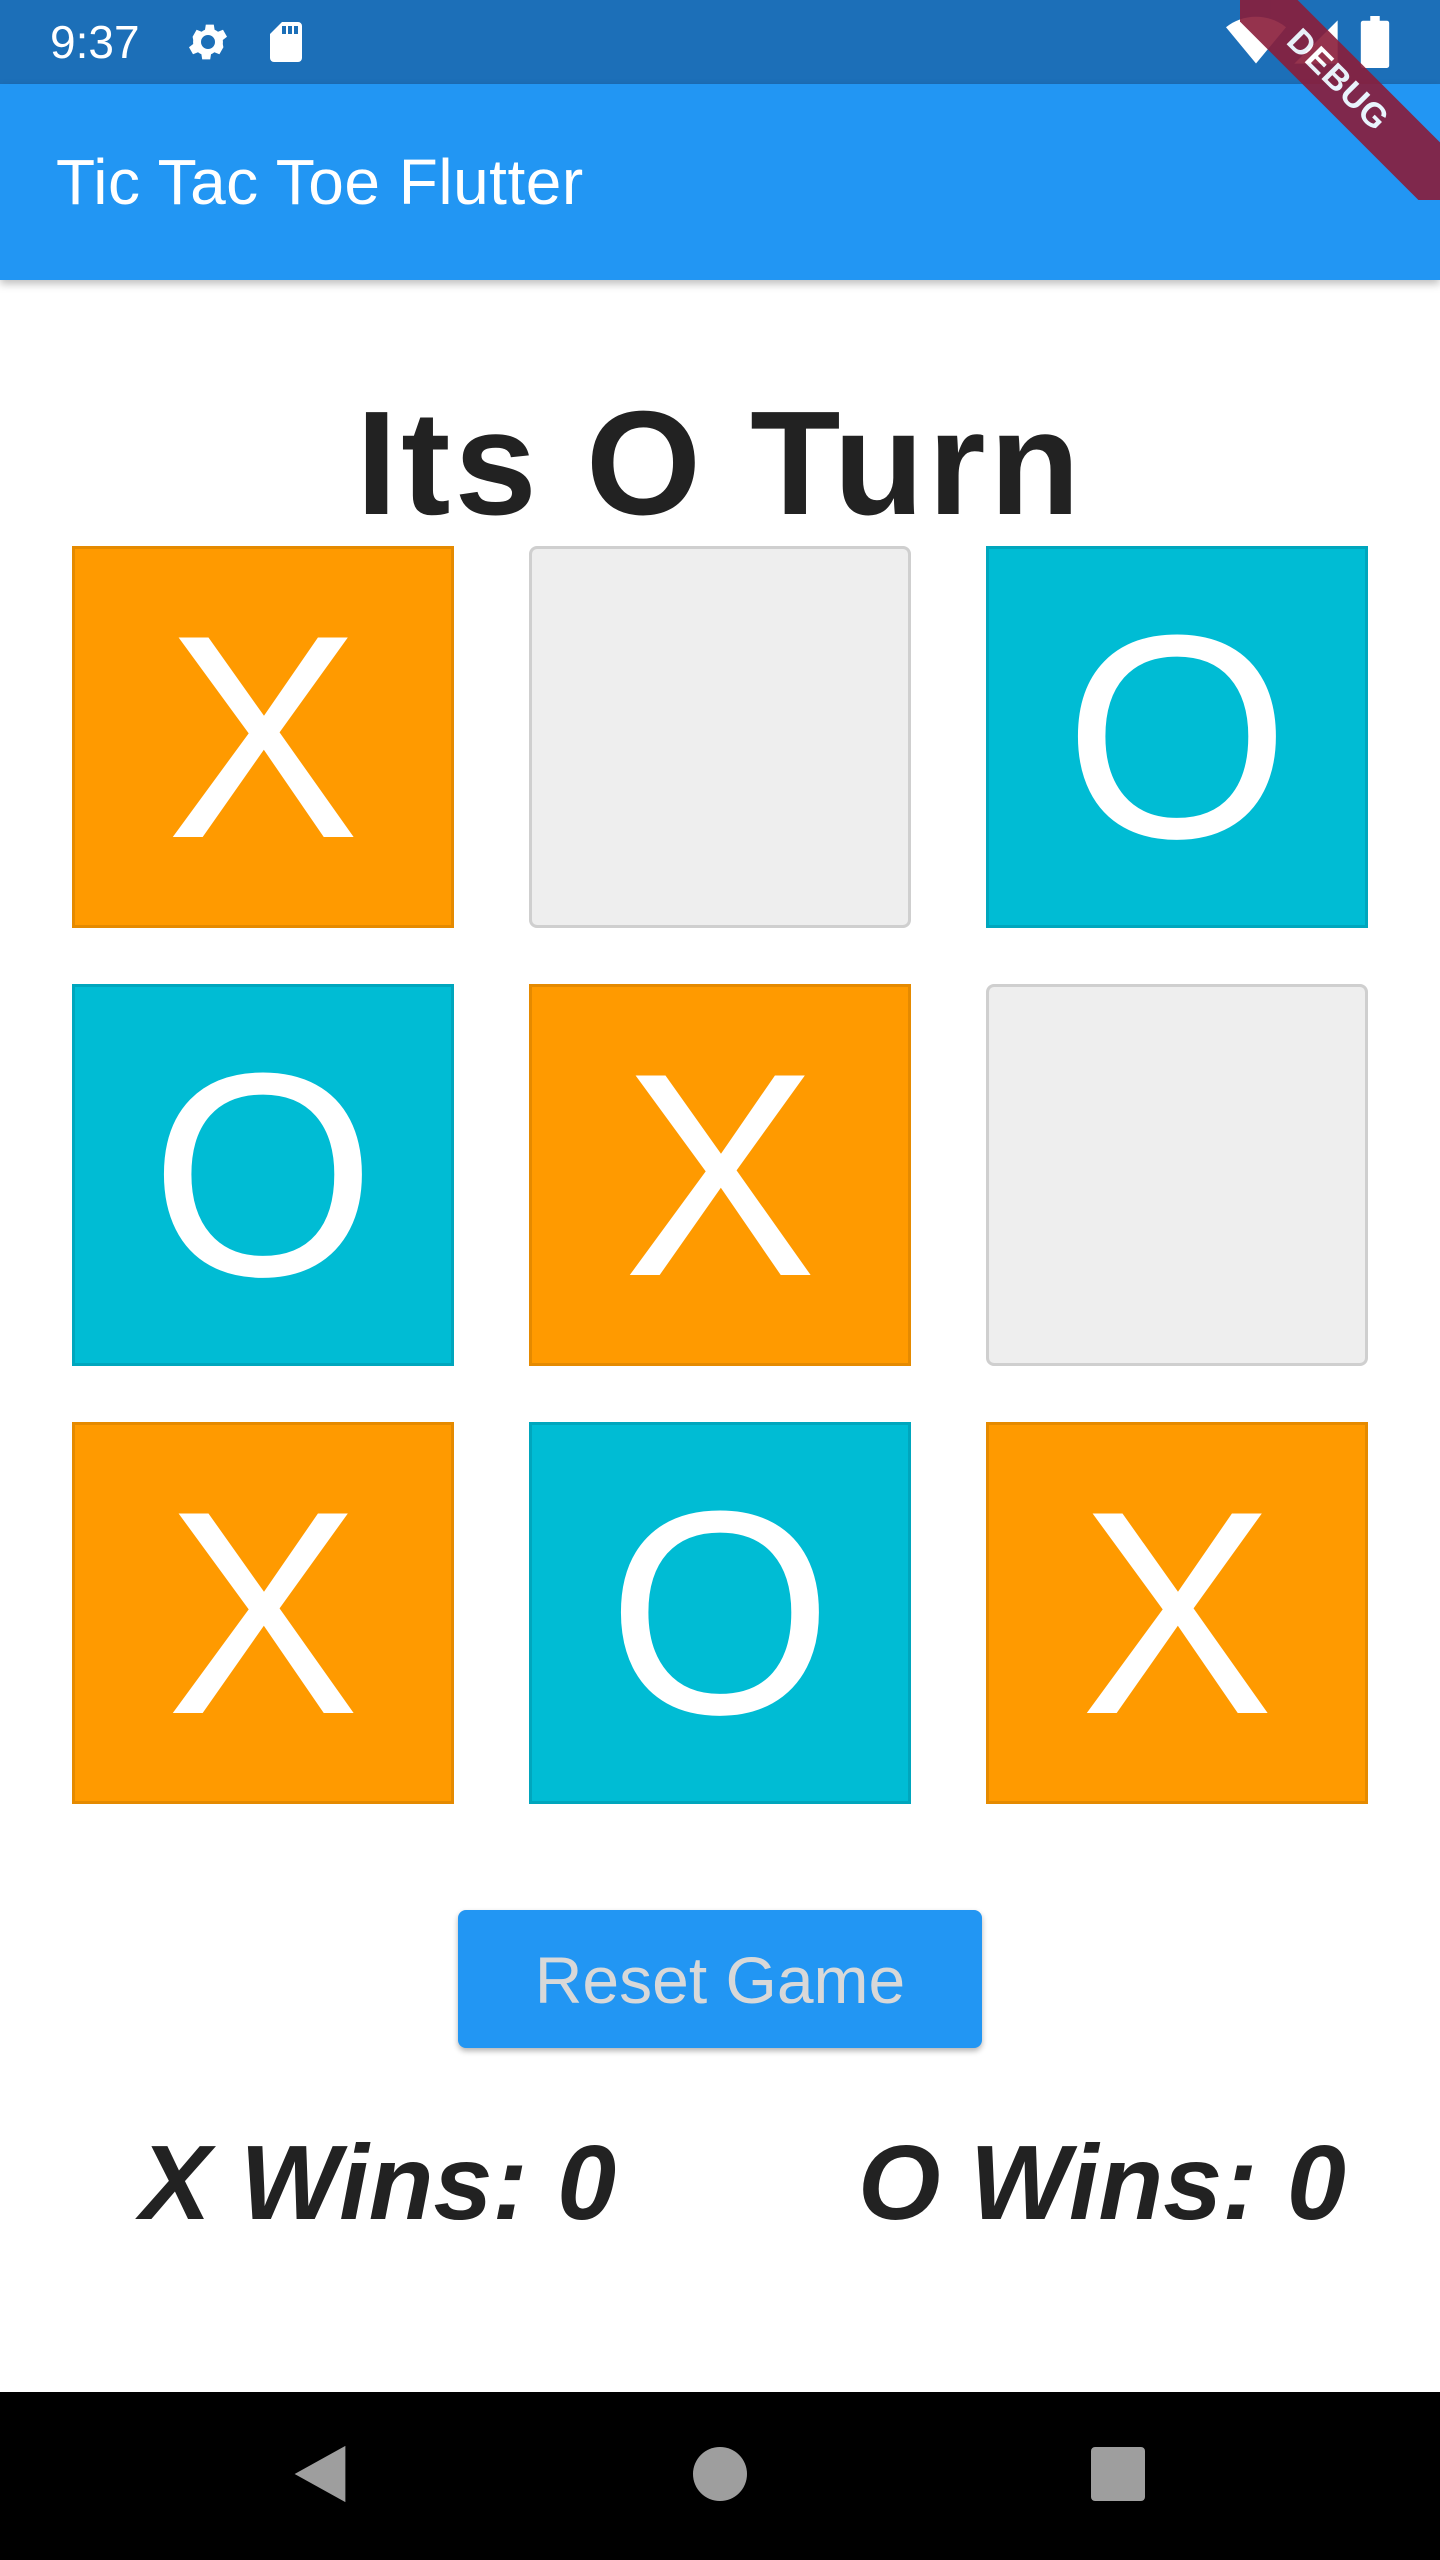 The image size is (1440, 2560). I want to click on debug-ribbon-container: DEBUG, so click(1340, 100).